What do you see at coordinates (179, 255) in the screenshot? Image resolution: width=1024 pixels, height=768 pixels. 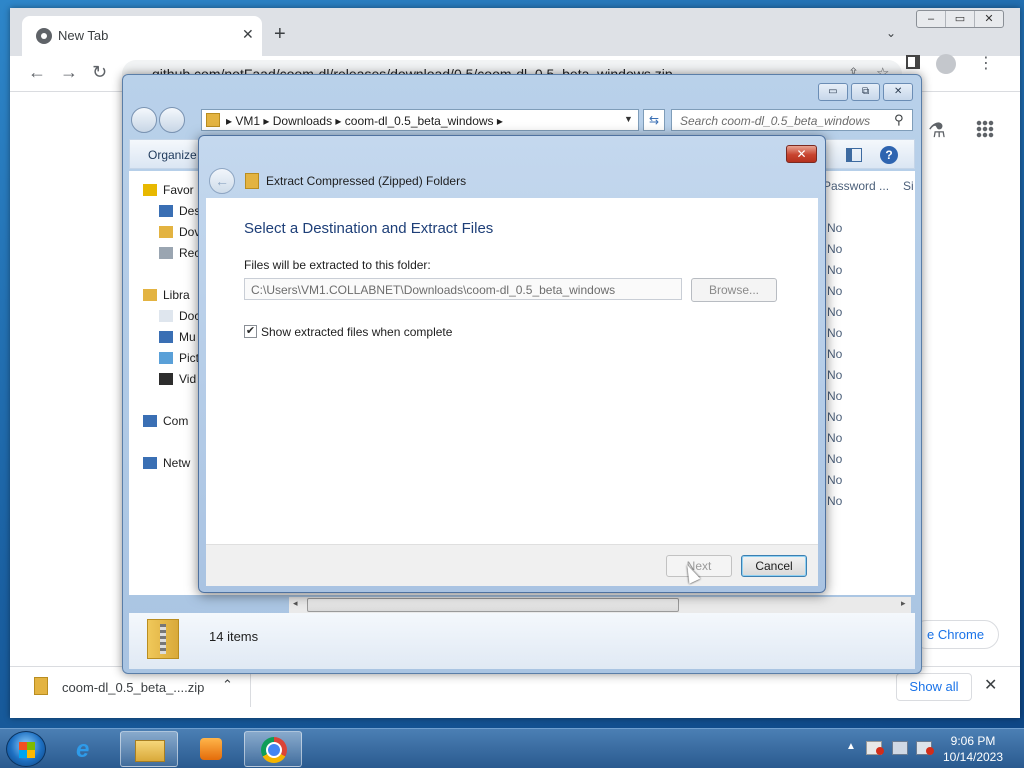 I see `nav-item-recent: Rec` at bounding box center [179, 255].